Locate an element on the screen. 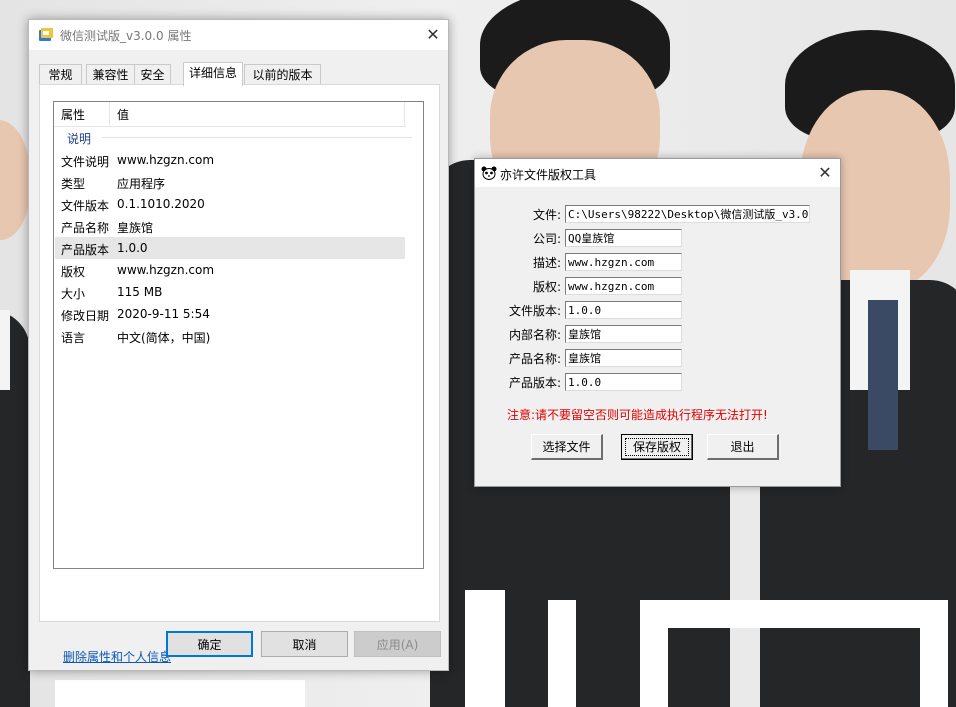 The height and width of the screenshot is (707, 956). group-divider is located at coordinates (257, 137).